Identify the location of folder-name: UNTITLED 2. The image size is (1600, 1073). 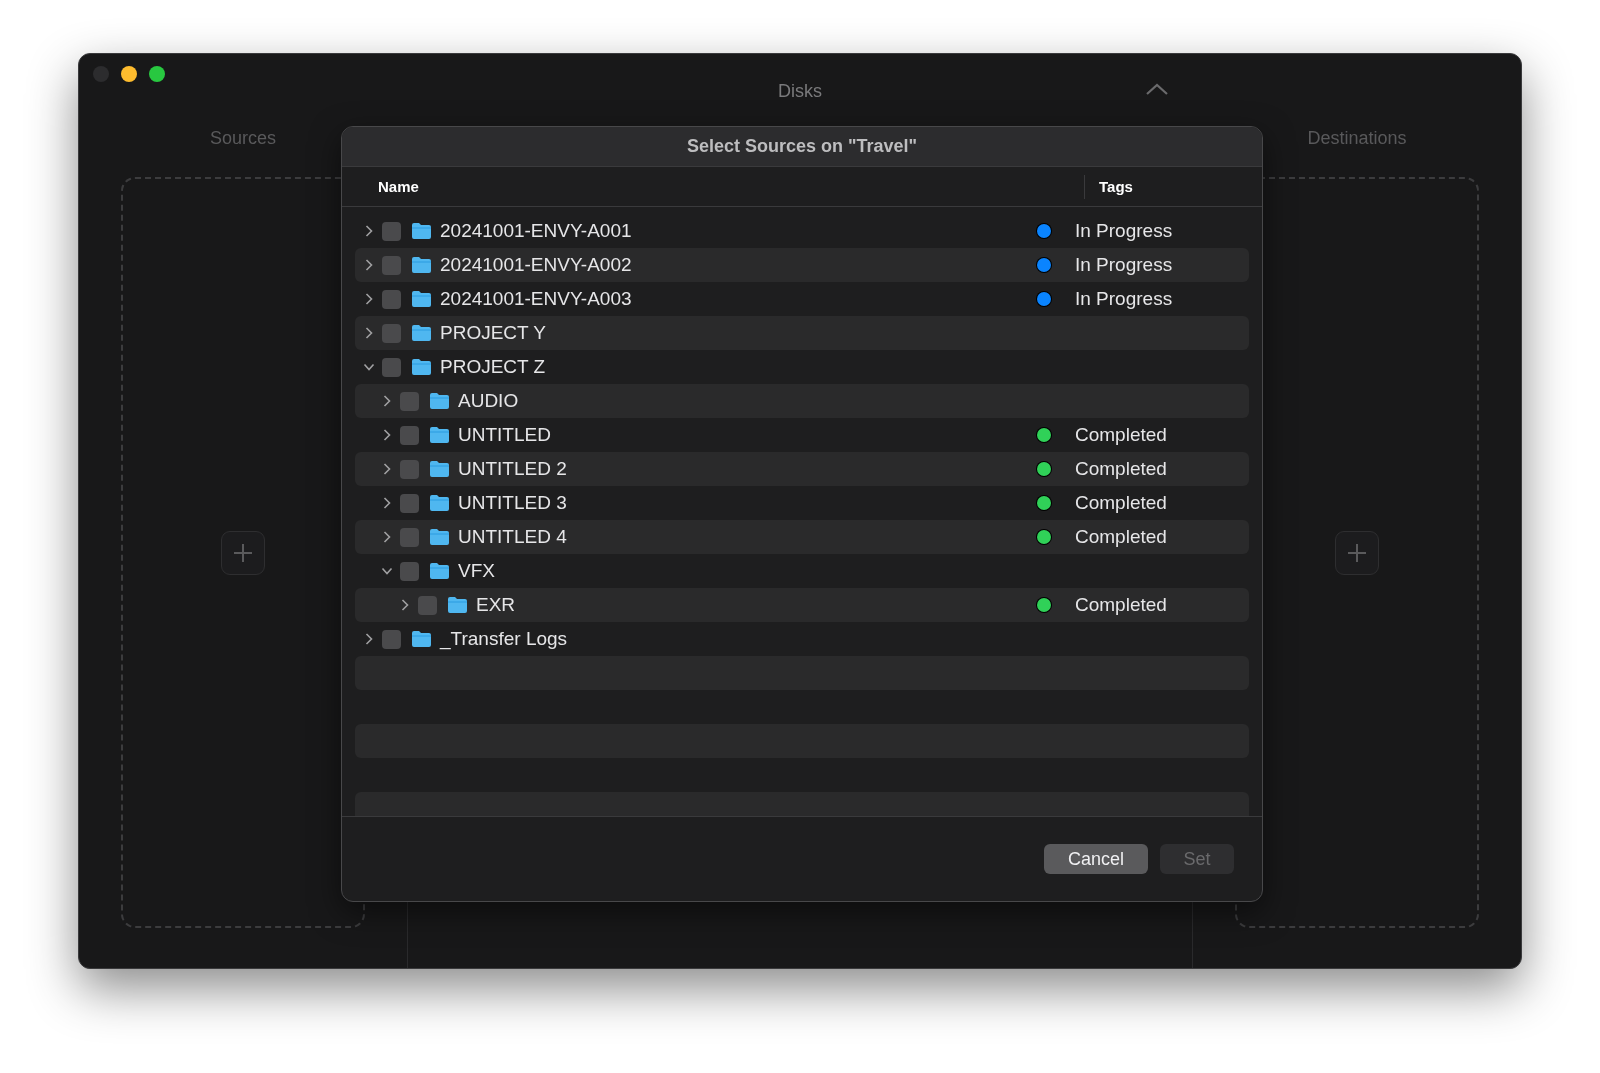
(512, 469).